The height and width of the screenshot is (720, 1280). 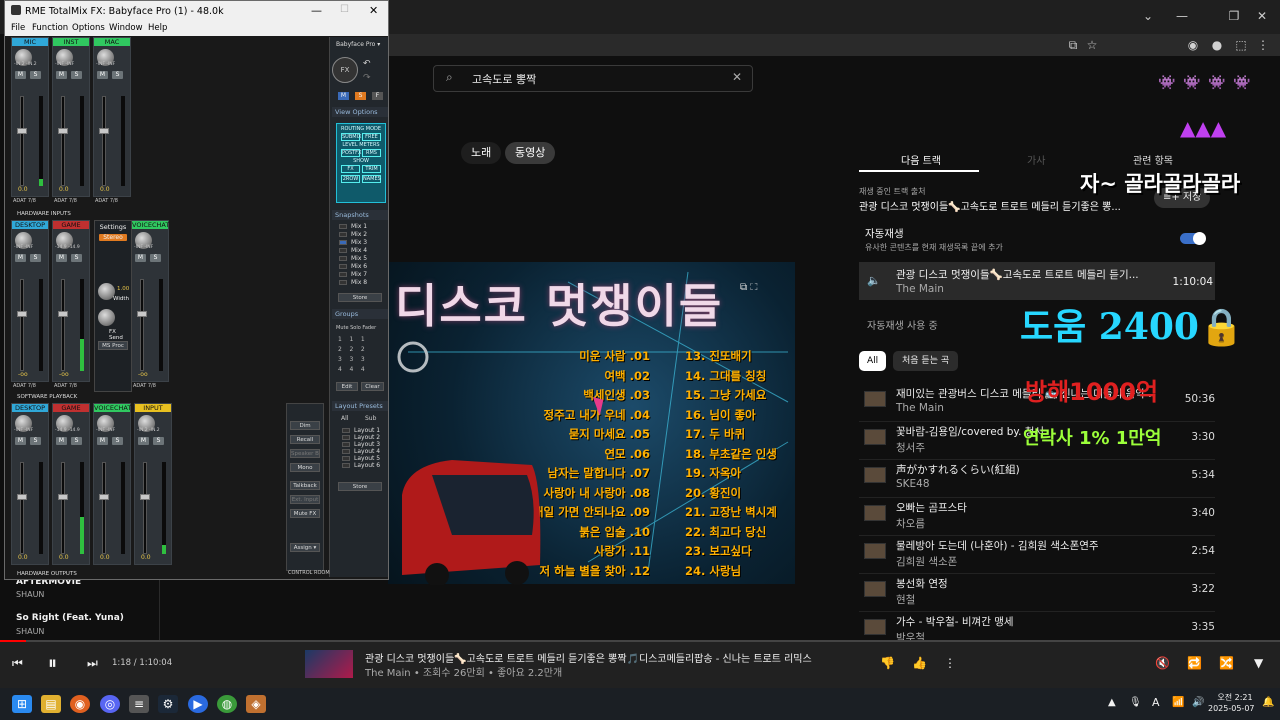 I want to click on rms-button: RMS, so click(x=371, y=153).